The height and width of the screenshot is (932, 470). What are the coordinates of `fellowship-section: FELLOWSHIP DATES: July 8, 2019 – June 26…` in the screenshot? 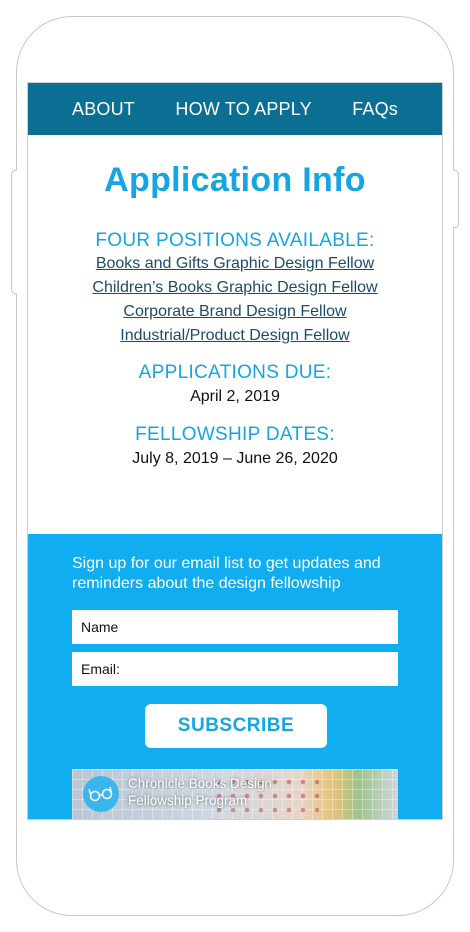 It's located at (235, 446).